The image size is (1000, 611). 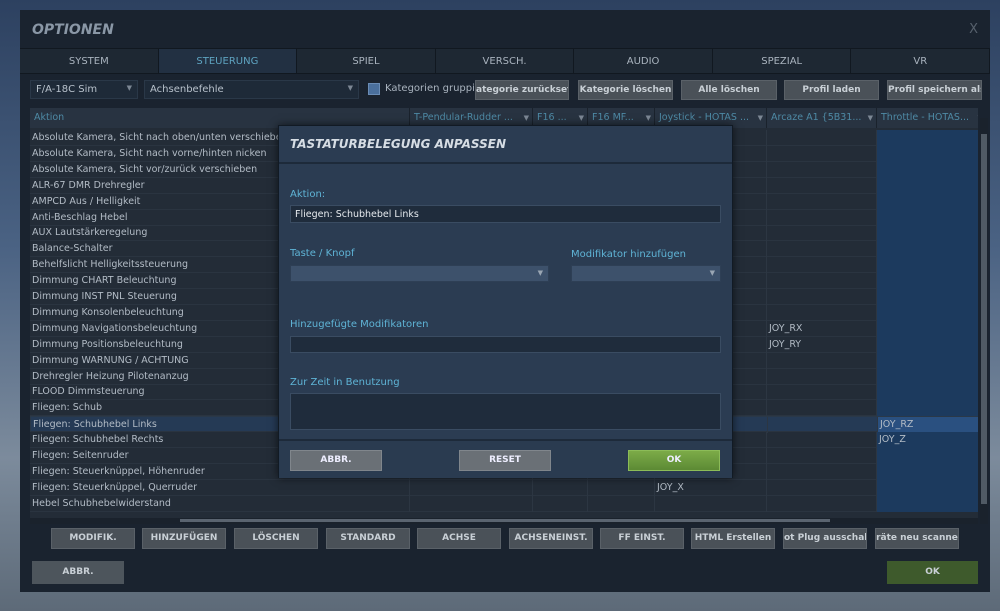 I want to click on binding-cell: JOY_Z, so click(x=927, y=440).